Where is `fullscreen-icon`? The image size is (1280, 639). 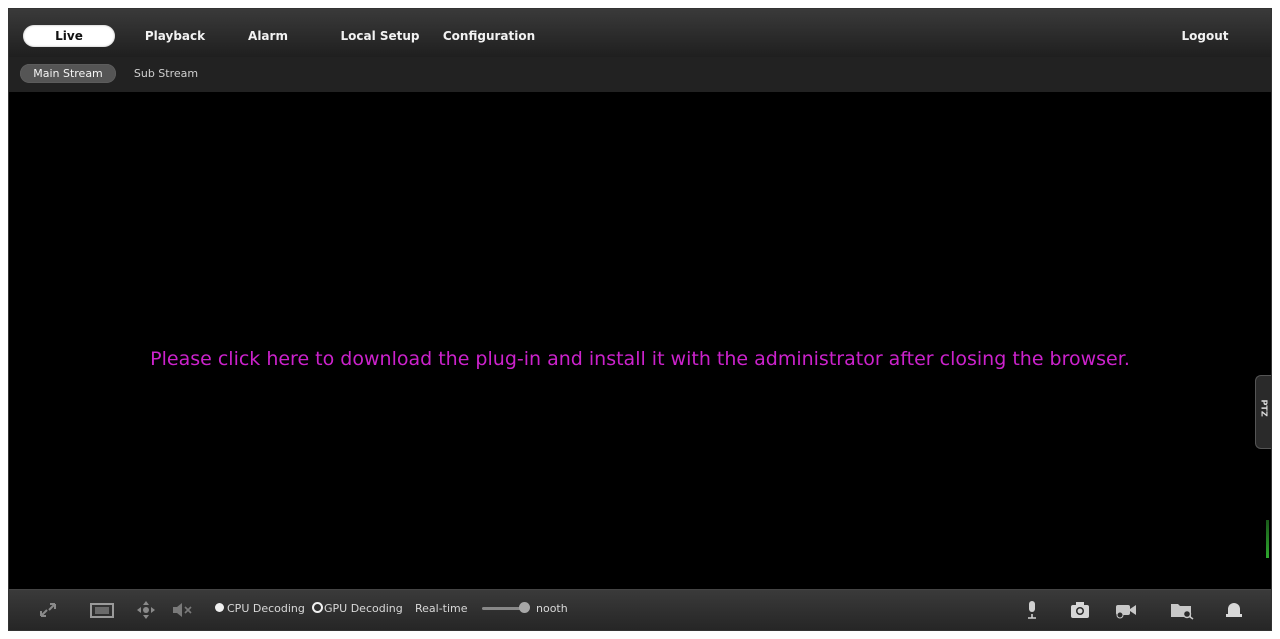 fullscreen-icon is located at coordinates (48, 610).